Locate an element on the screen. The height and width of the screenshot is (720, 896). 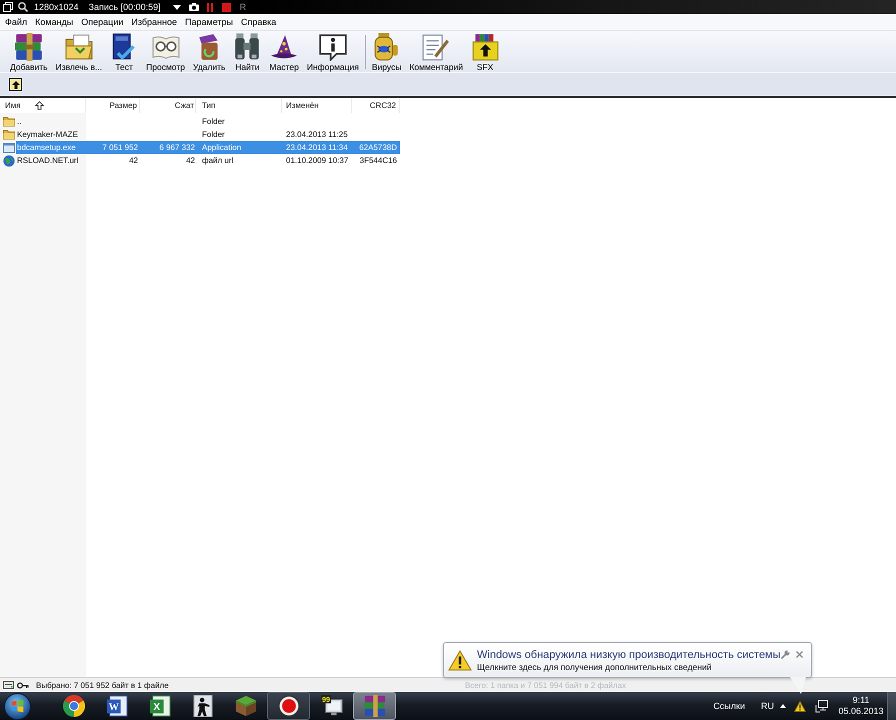
table-cell-text: 7 051 952 is located at coordinates (120, 148).